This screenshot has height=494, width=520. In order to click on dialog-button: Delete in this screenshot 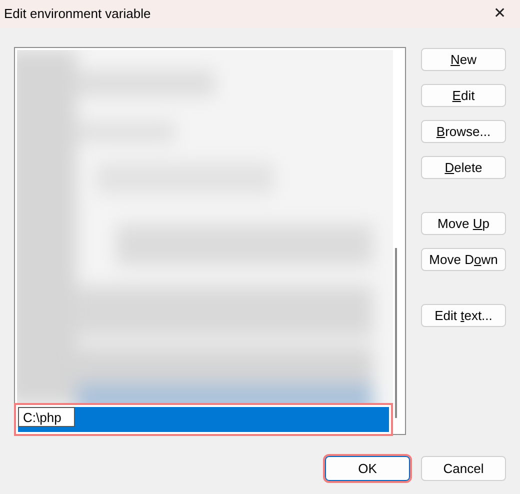, I will do `click(463, 167)`.